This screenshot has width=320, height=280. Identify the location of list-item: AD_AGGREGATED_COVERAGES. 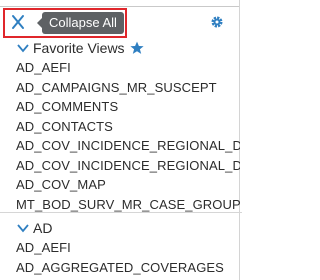
(120, 268).